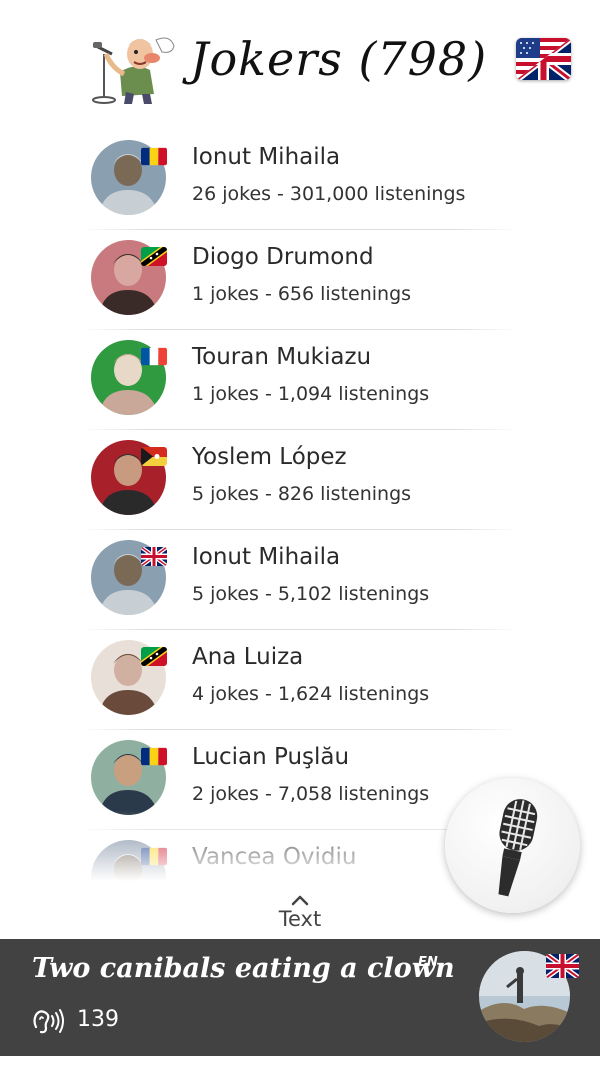 The height and width of the screenshot is (1088, 600). What do you see at coordinates (300, 997) in the screenshot?
I see `now-playing-bar: Two canibals eating a clown EN 139` at bounding box center [300, 997].